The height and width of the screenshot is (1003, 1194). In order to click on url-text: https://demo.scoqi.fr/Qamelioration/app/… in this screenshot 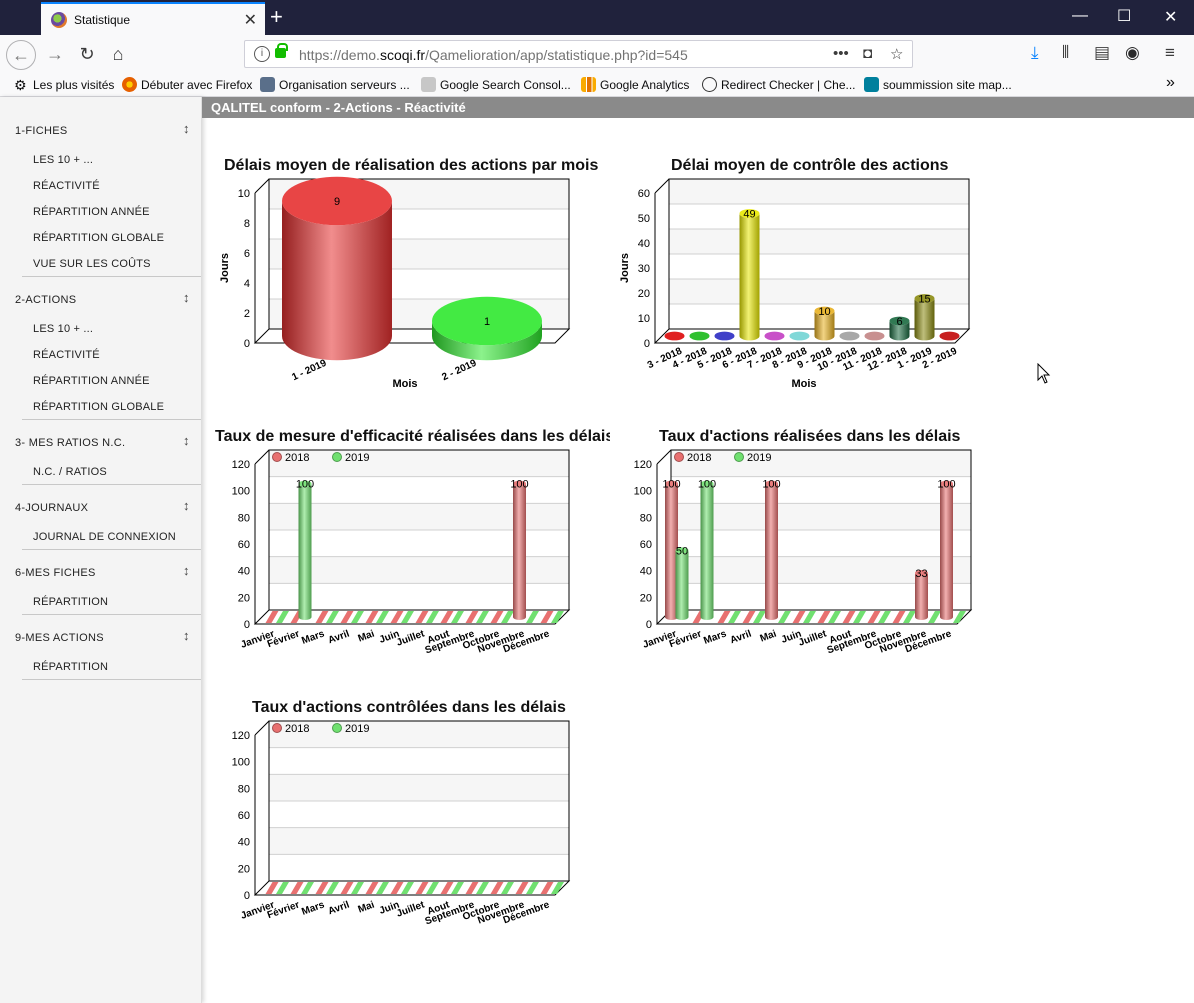, I will do `click(493, 55)`.